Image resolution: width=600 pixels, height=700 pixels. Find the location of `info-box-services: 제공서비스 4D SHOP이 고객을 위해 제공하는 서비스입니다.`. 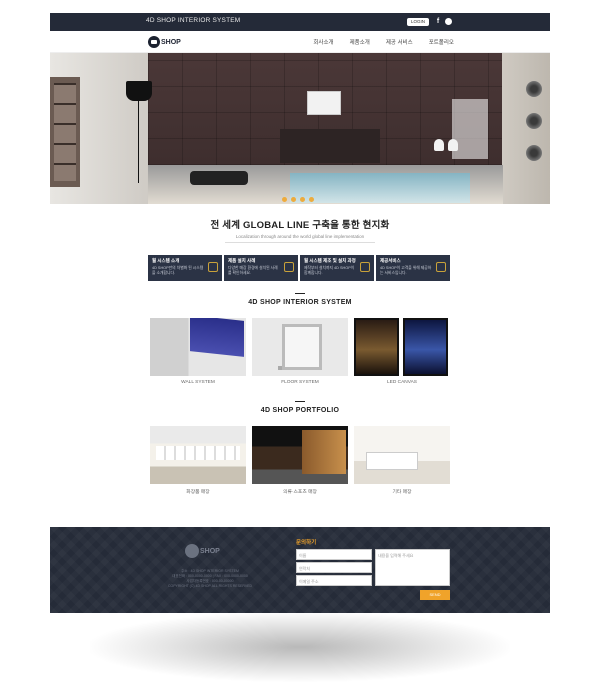

info-box-services: 제공서비스 4D SHOP이 고객을 위해 제공하는 서비스입니다. is located at coordinates (413, 268).